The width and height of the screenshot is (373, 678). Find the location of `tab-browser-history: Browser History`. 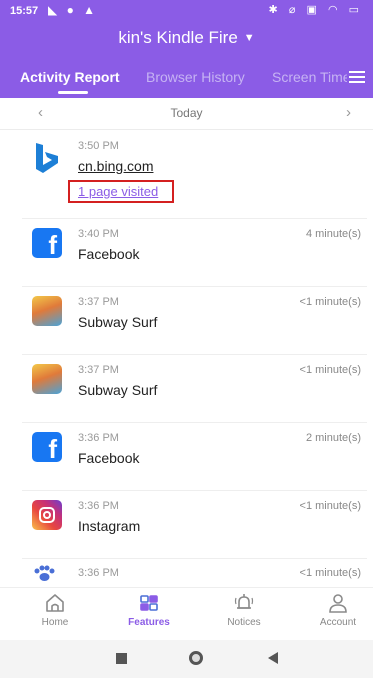

tab-browser-history: Browser History is located at coordinates (195, 77).